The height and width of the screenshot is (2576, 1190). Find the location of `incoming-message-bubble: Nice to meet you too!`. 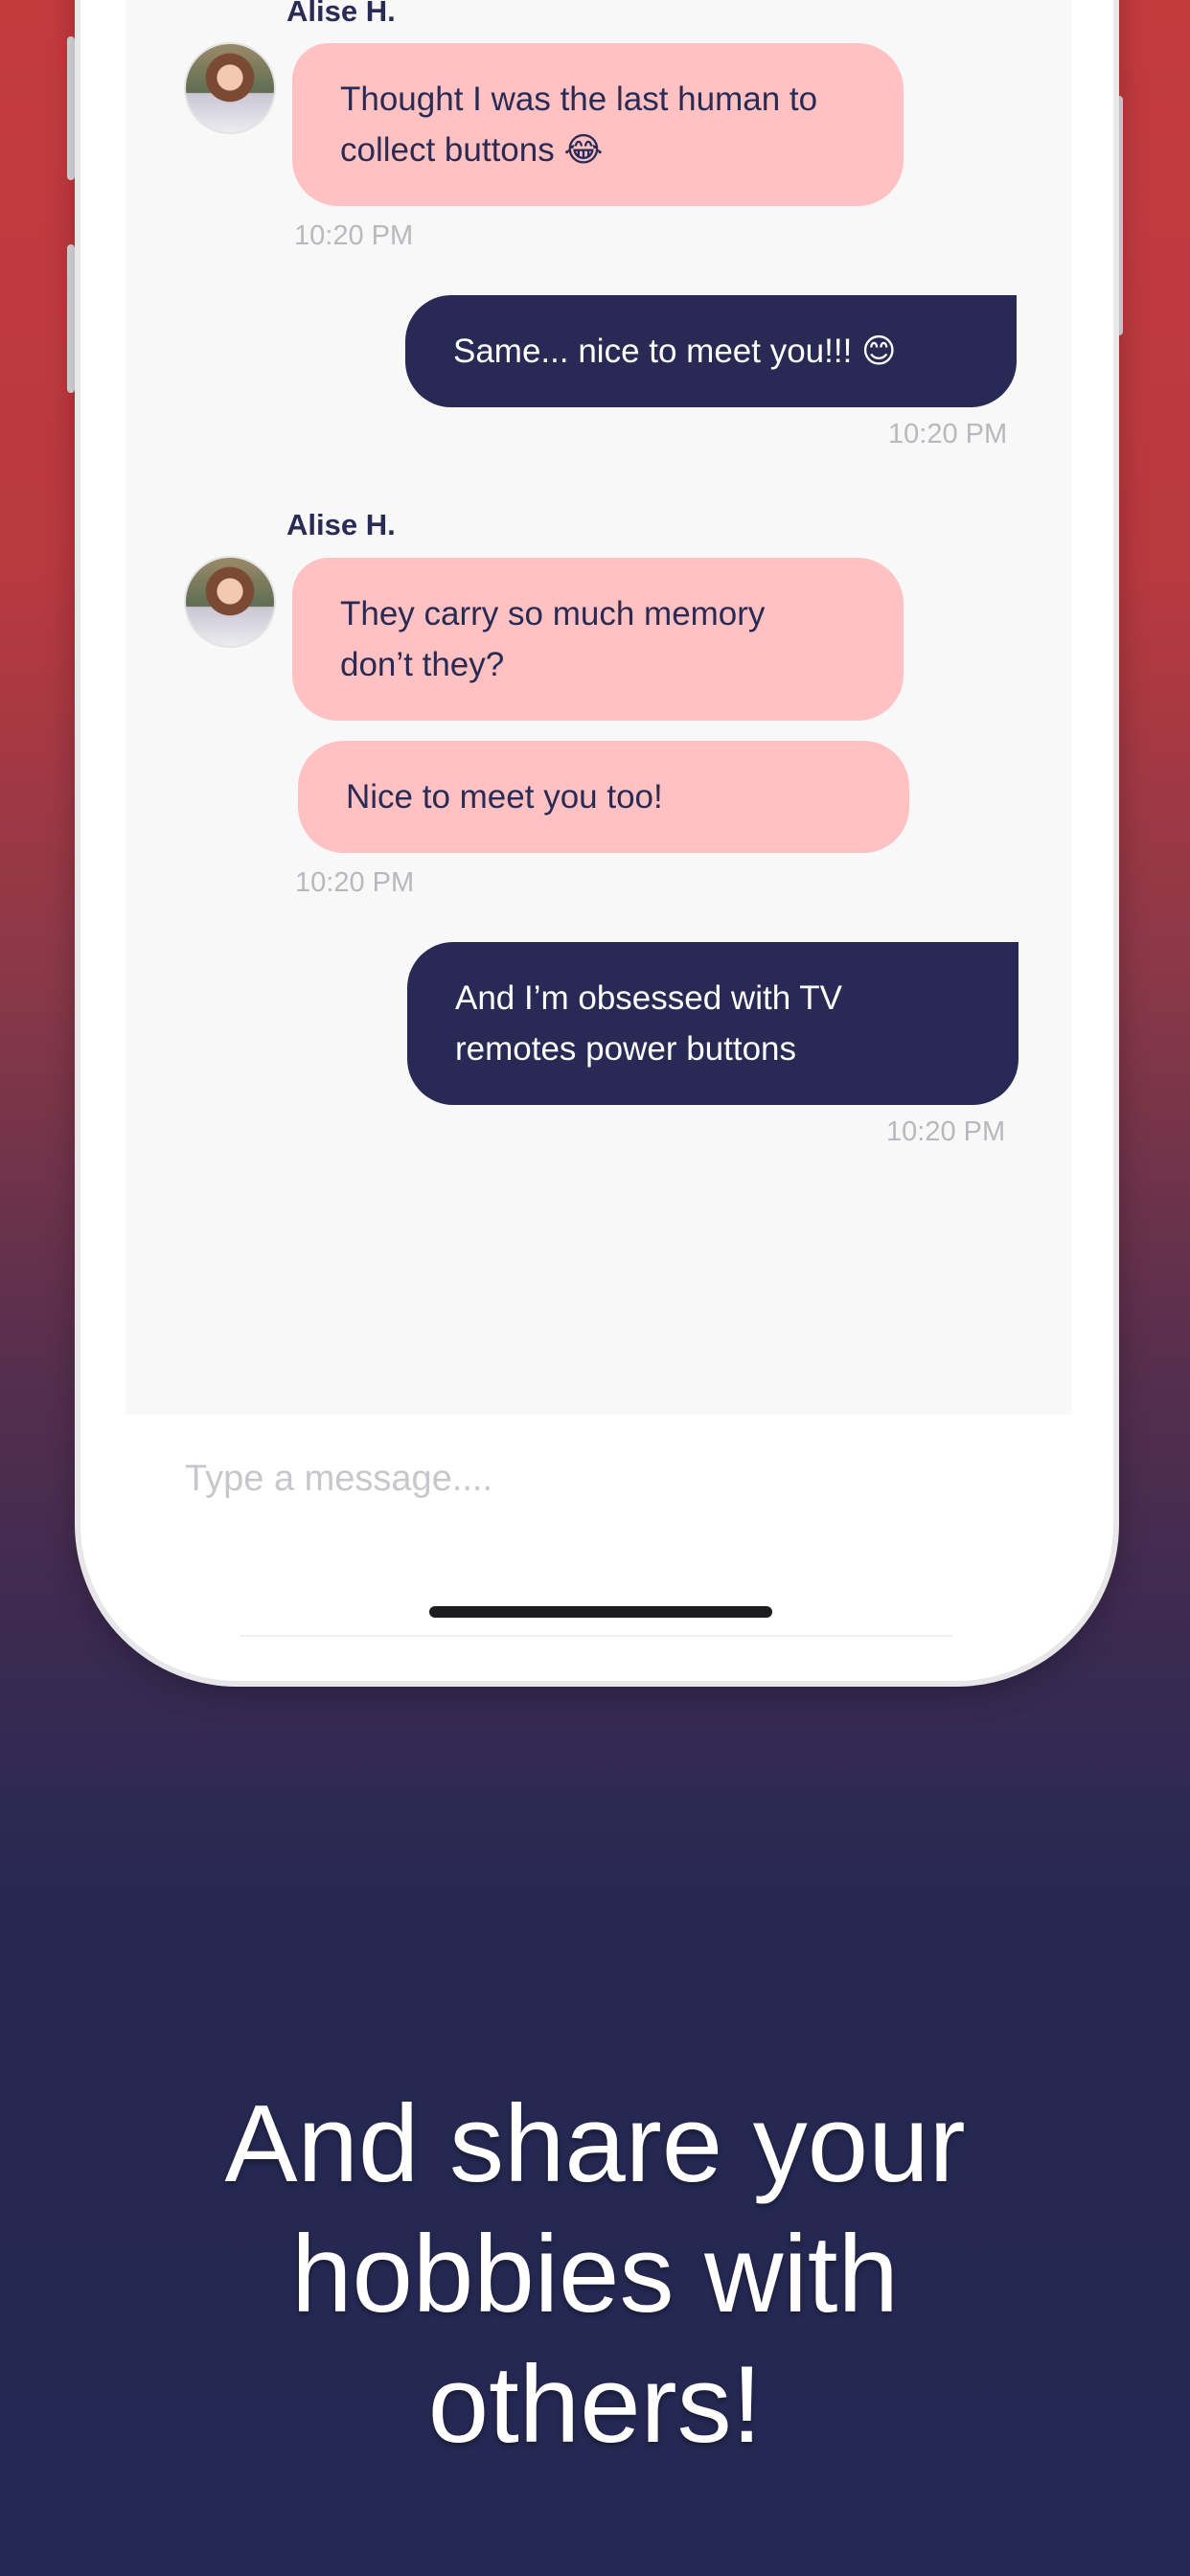

incoming-message-bubble: Nice to meet you too! is located at coordinates (604, 797).